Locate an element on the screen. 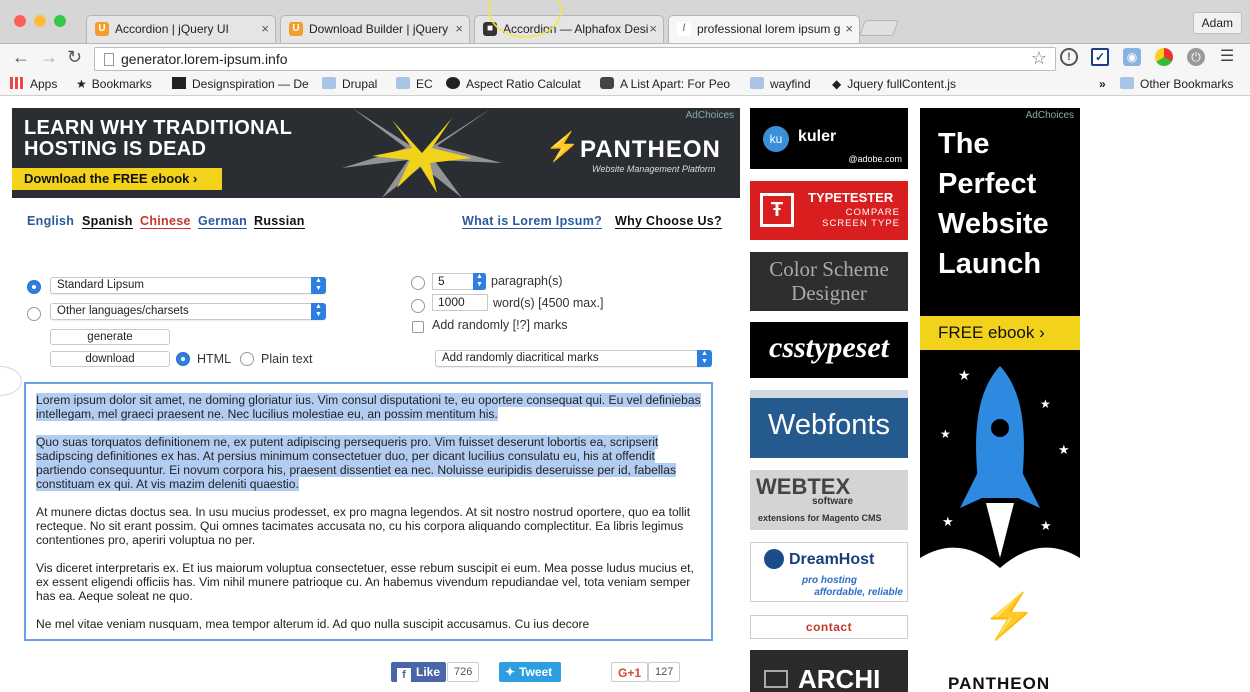 This screenshot has height=692, width=1250. csstypeset-ad: csstypeset is located at coordinates (829, 350).